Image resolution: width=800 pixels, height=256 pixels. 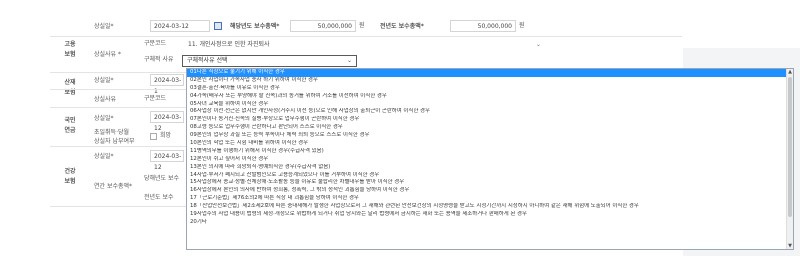 I want to click on dropdown-option: 11병역의무를 이행하기 위해서 이직한 경우(수급자격 있음), so click(x=490, y=152).